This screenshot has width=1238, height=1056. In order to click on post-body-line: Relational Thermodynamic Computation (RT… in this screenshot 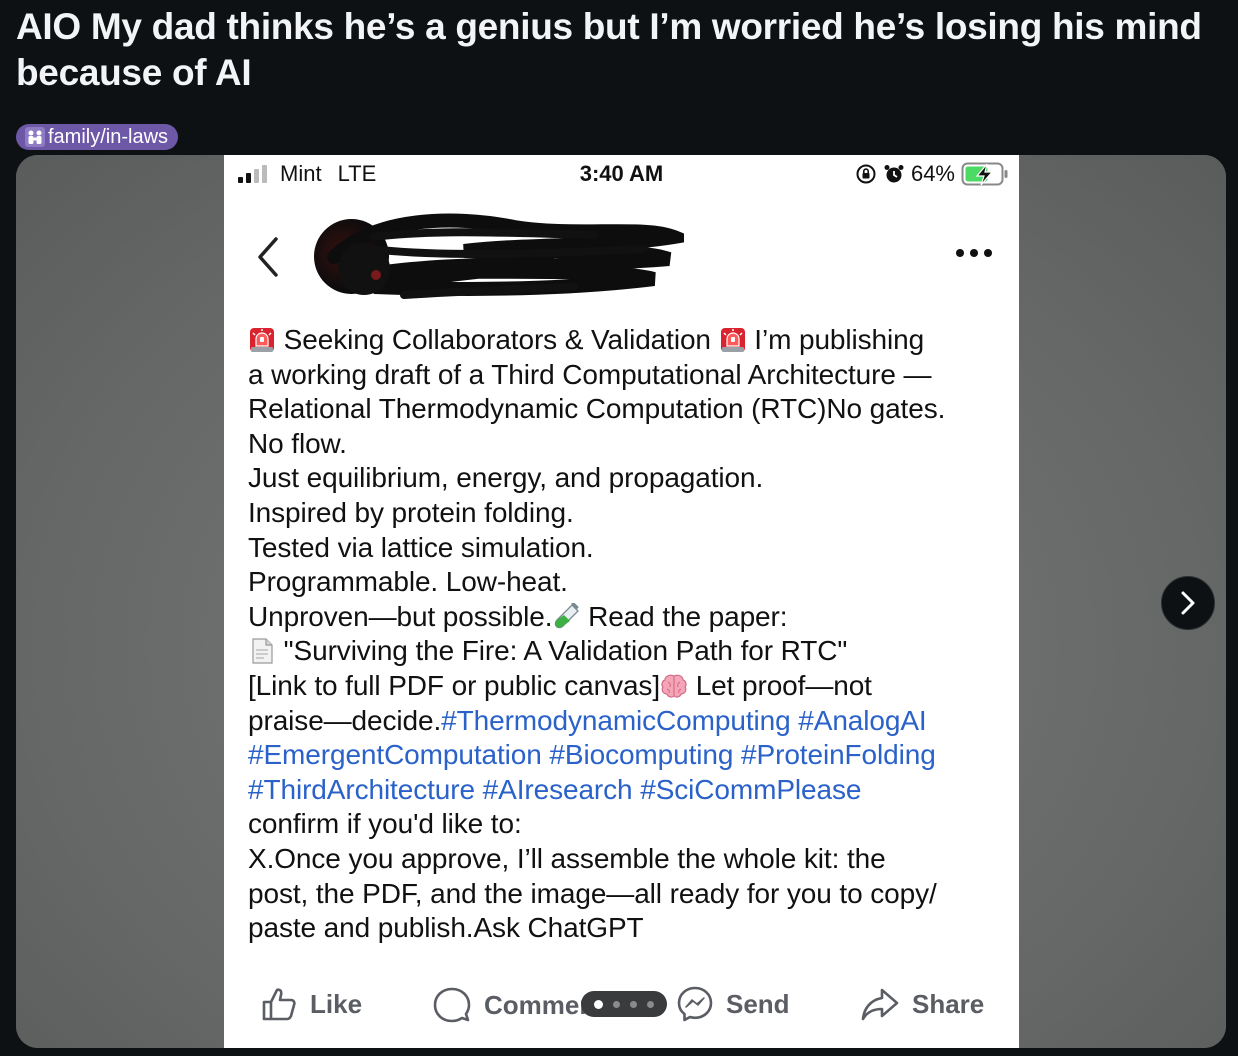, I will do `click(628, 409)`.